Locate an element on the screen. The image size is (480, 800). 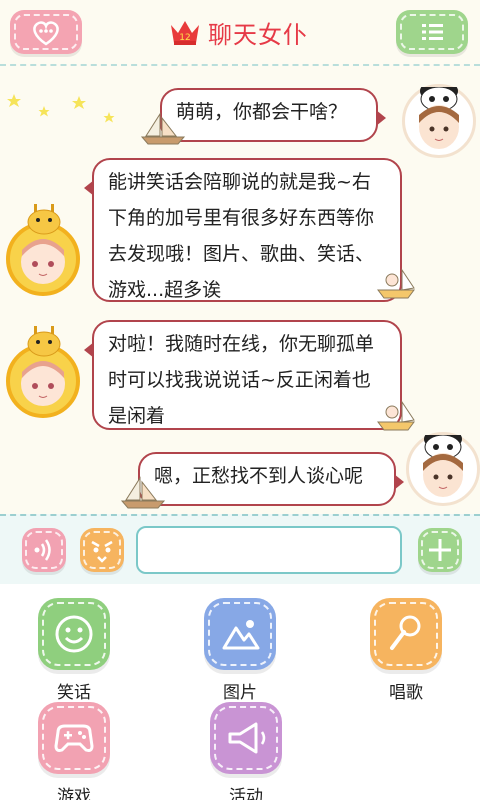
message-line: 游戏...超多诶 is located at coordinates (165, 290).